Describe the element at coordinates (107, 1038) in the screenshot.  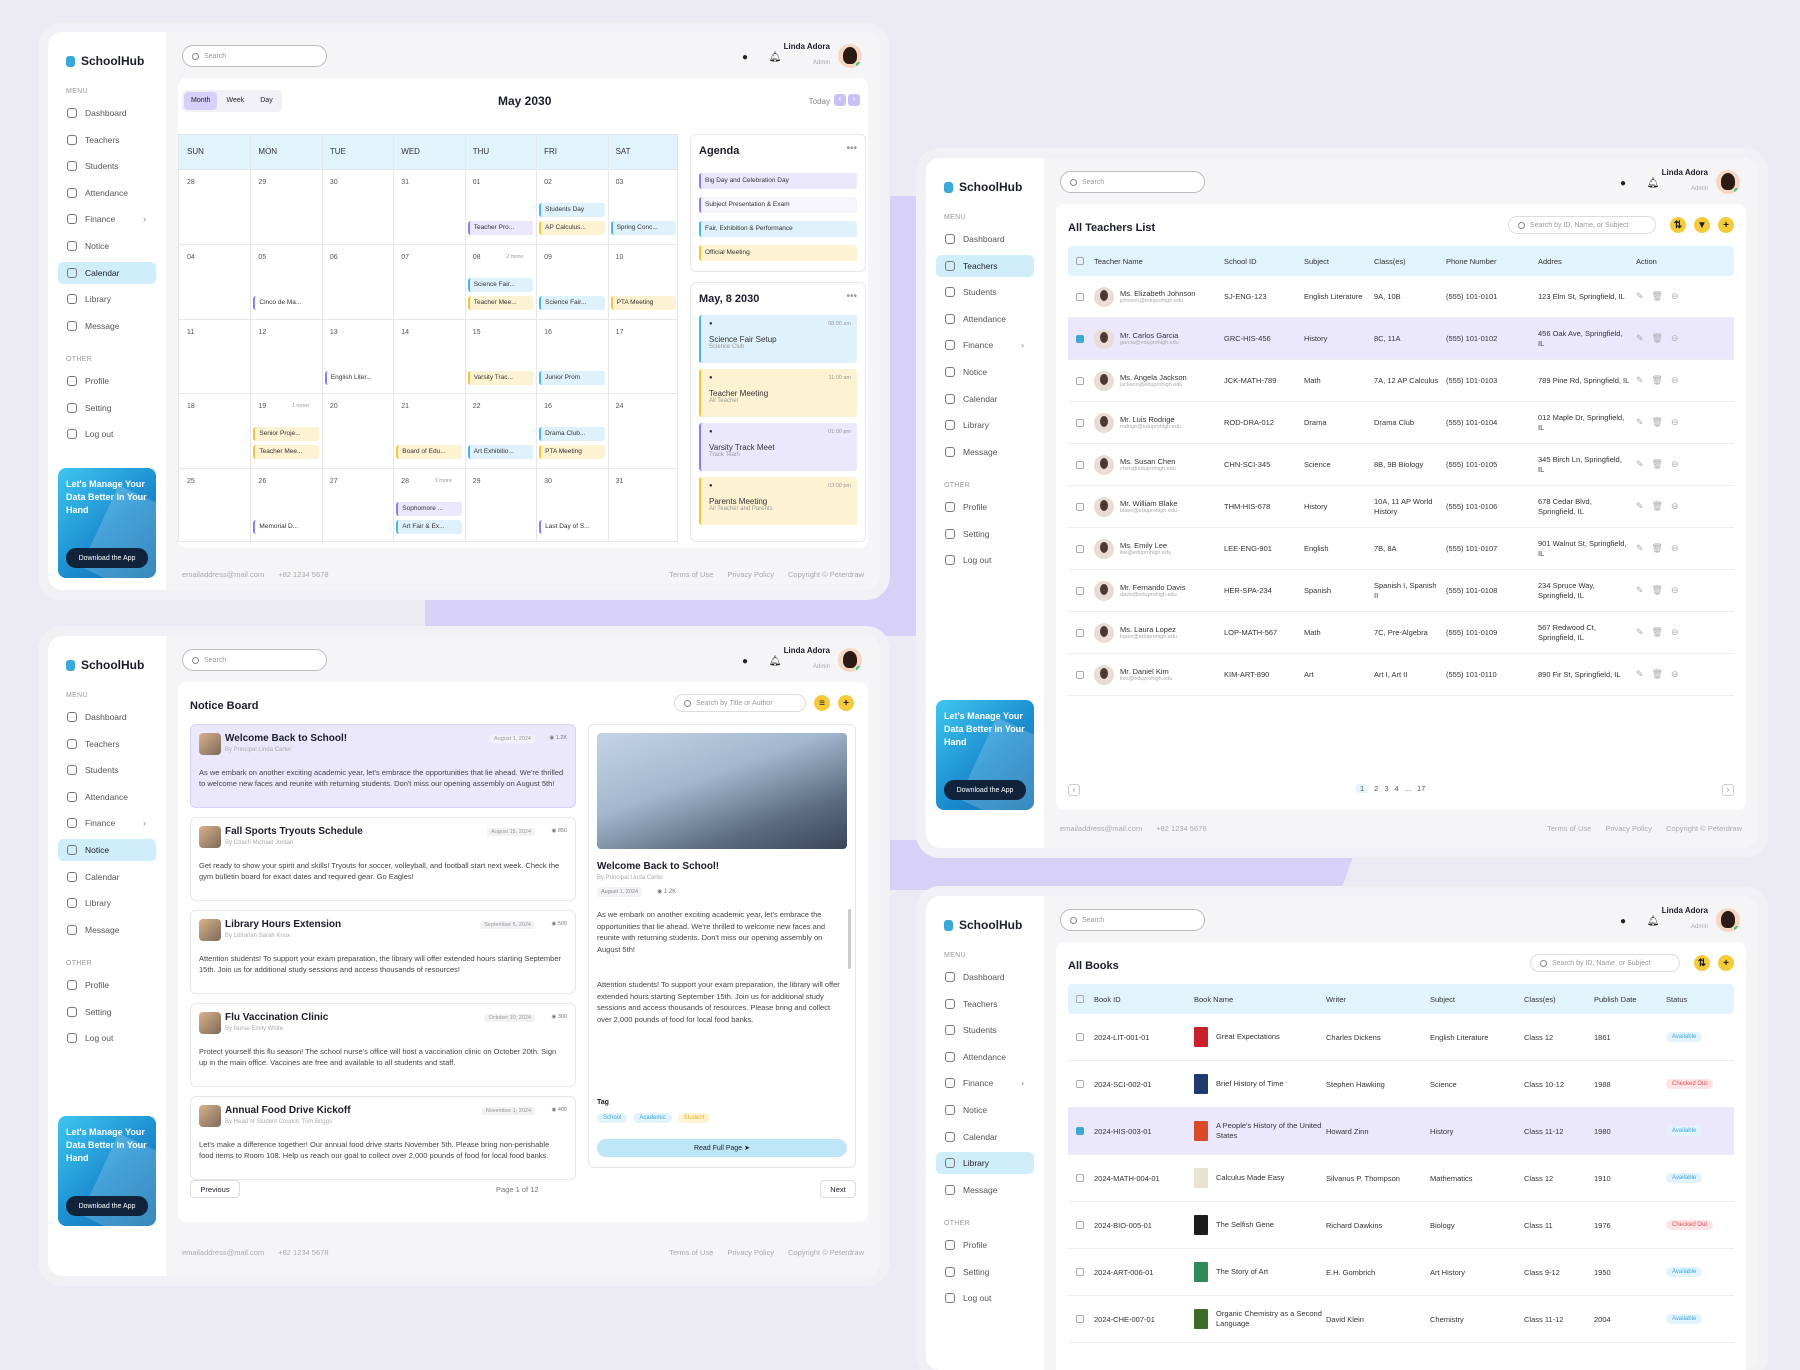
I see `nav-logout: Log out` at that location.